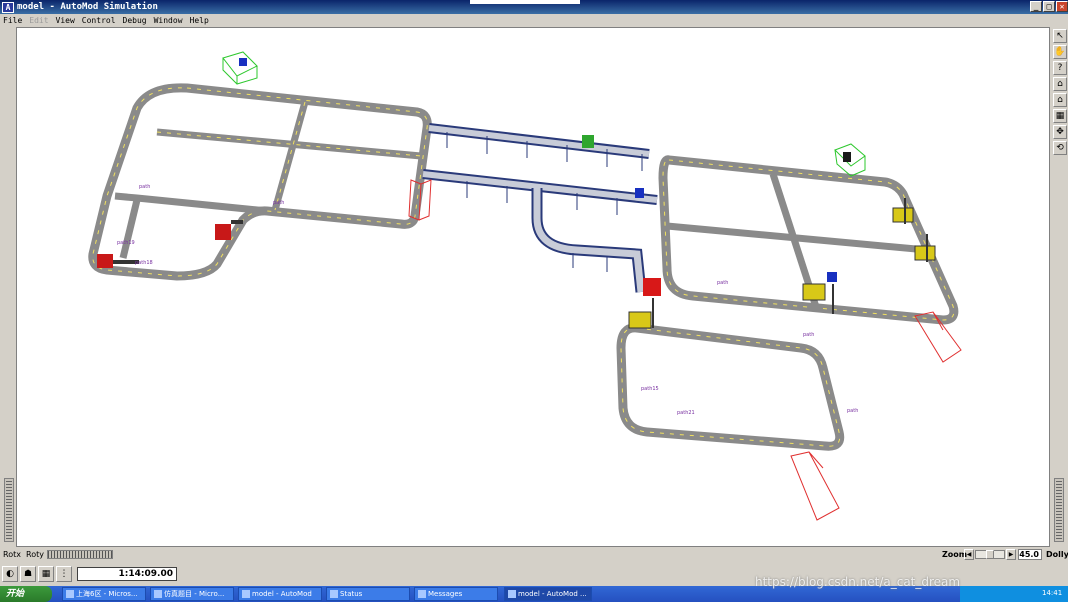 Image resolution: width=1068 pixels, height=602 pixels. I want to click on source-cubes, so click(544, 114).